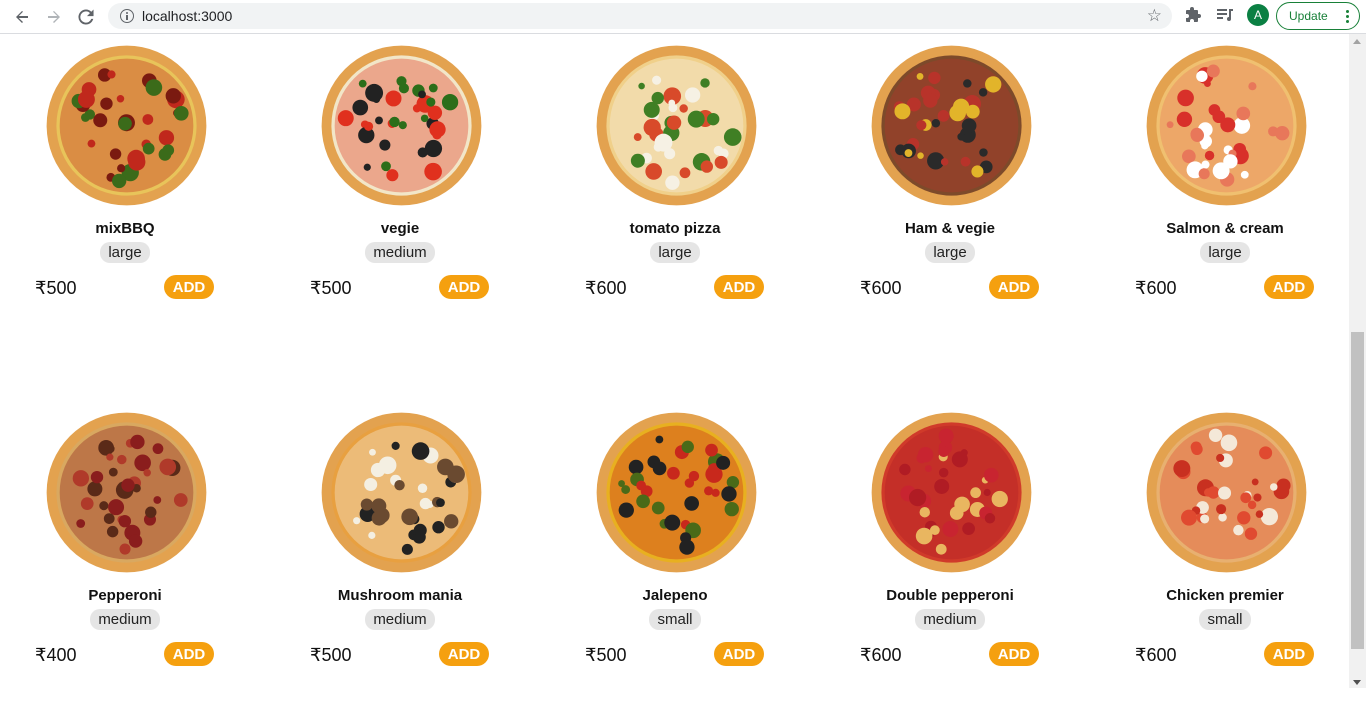 The width and height of the screenshot is (1366, 701). I want to click on pizza-card: Double pepperoni medium ₹600 ADD, so click(962, 551).